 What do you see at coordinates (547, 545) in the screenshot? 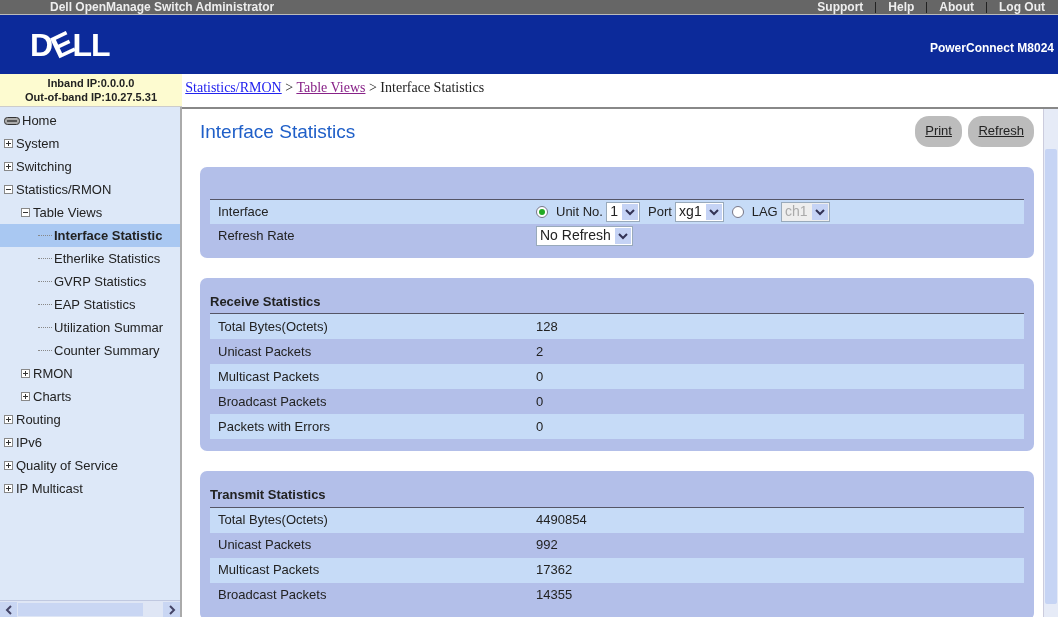
I see `stat-value: 992` at bounding box center [547, 545].